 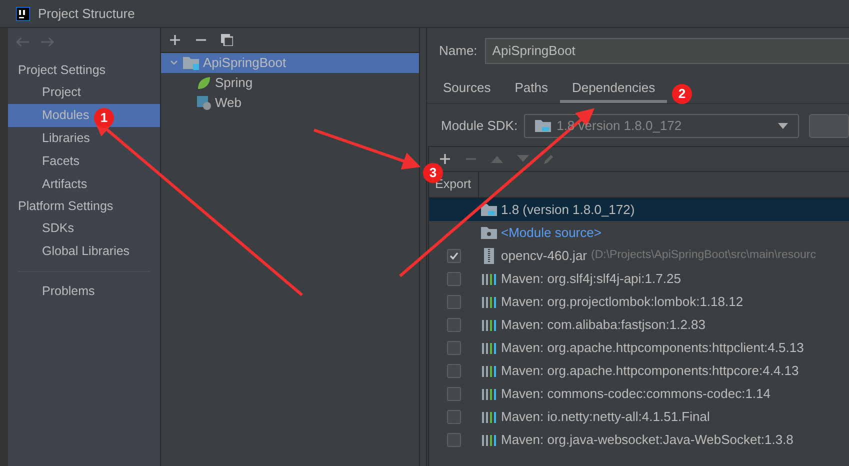 I want to click on dropdown-caret-icon, so click(x=783, y=126).